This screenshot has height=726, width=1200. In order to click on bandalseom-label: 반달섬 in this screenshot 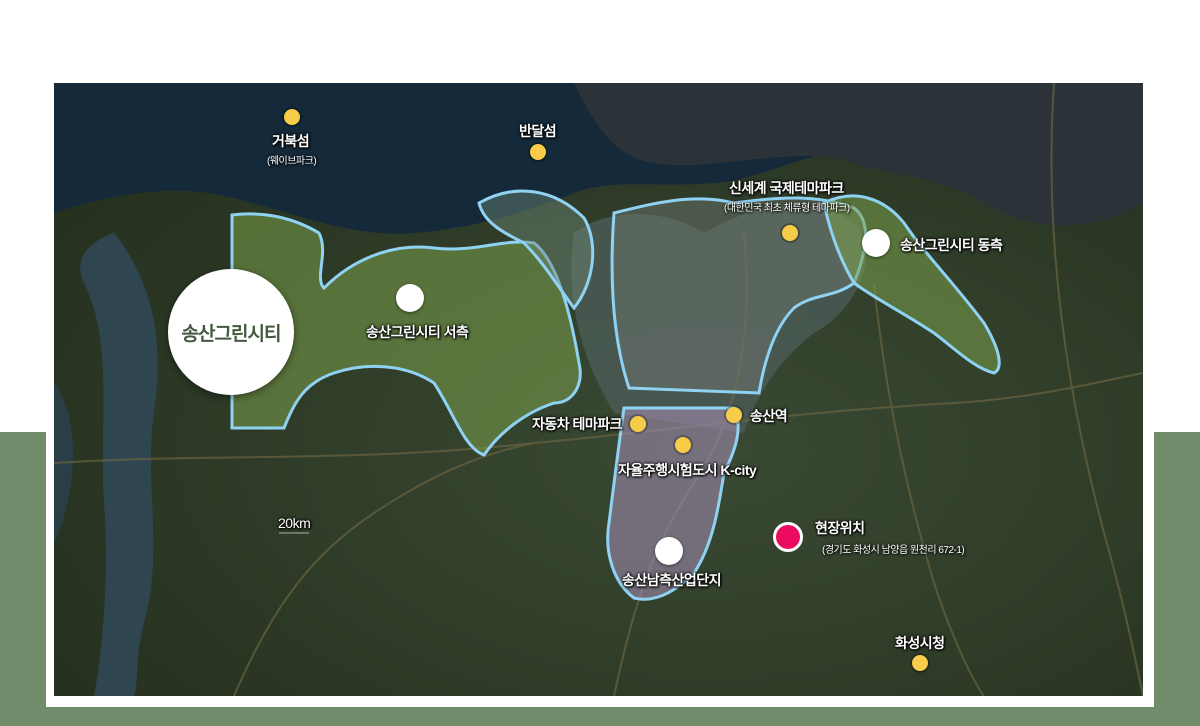, I will do `click(538, 131)`.